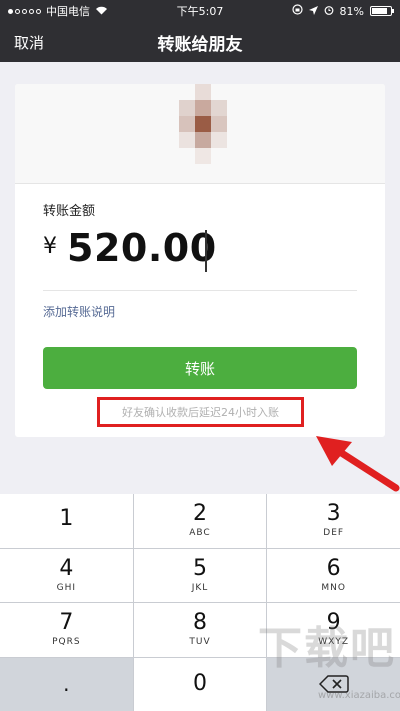  What do you see at coordinates (142, 248) in the screenshot?
I see `amount-input: 520.00` at bounding box center [142, 248].